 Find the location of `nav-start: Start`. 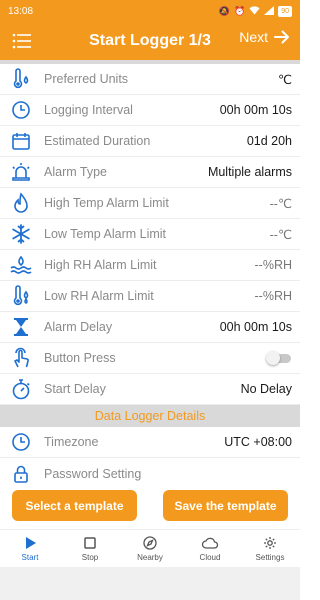

nav-start: Start is located at coordinates (30, 548).